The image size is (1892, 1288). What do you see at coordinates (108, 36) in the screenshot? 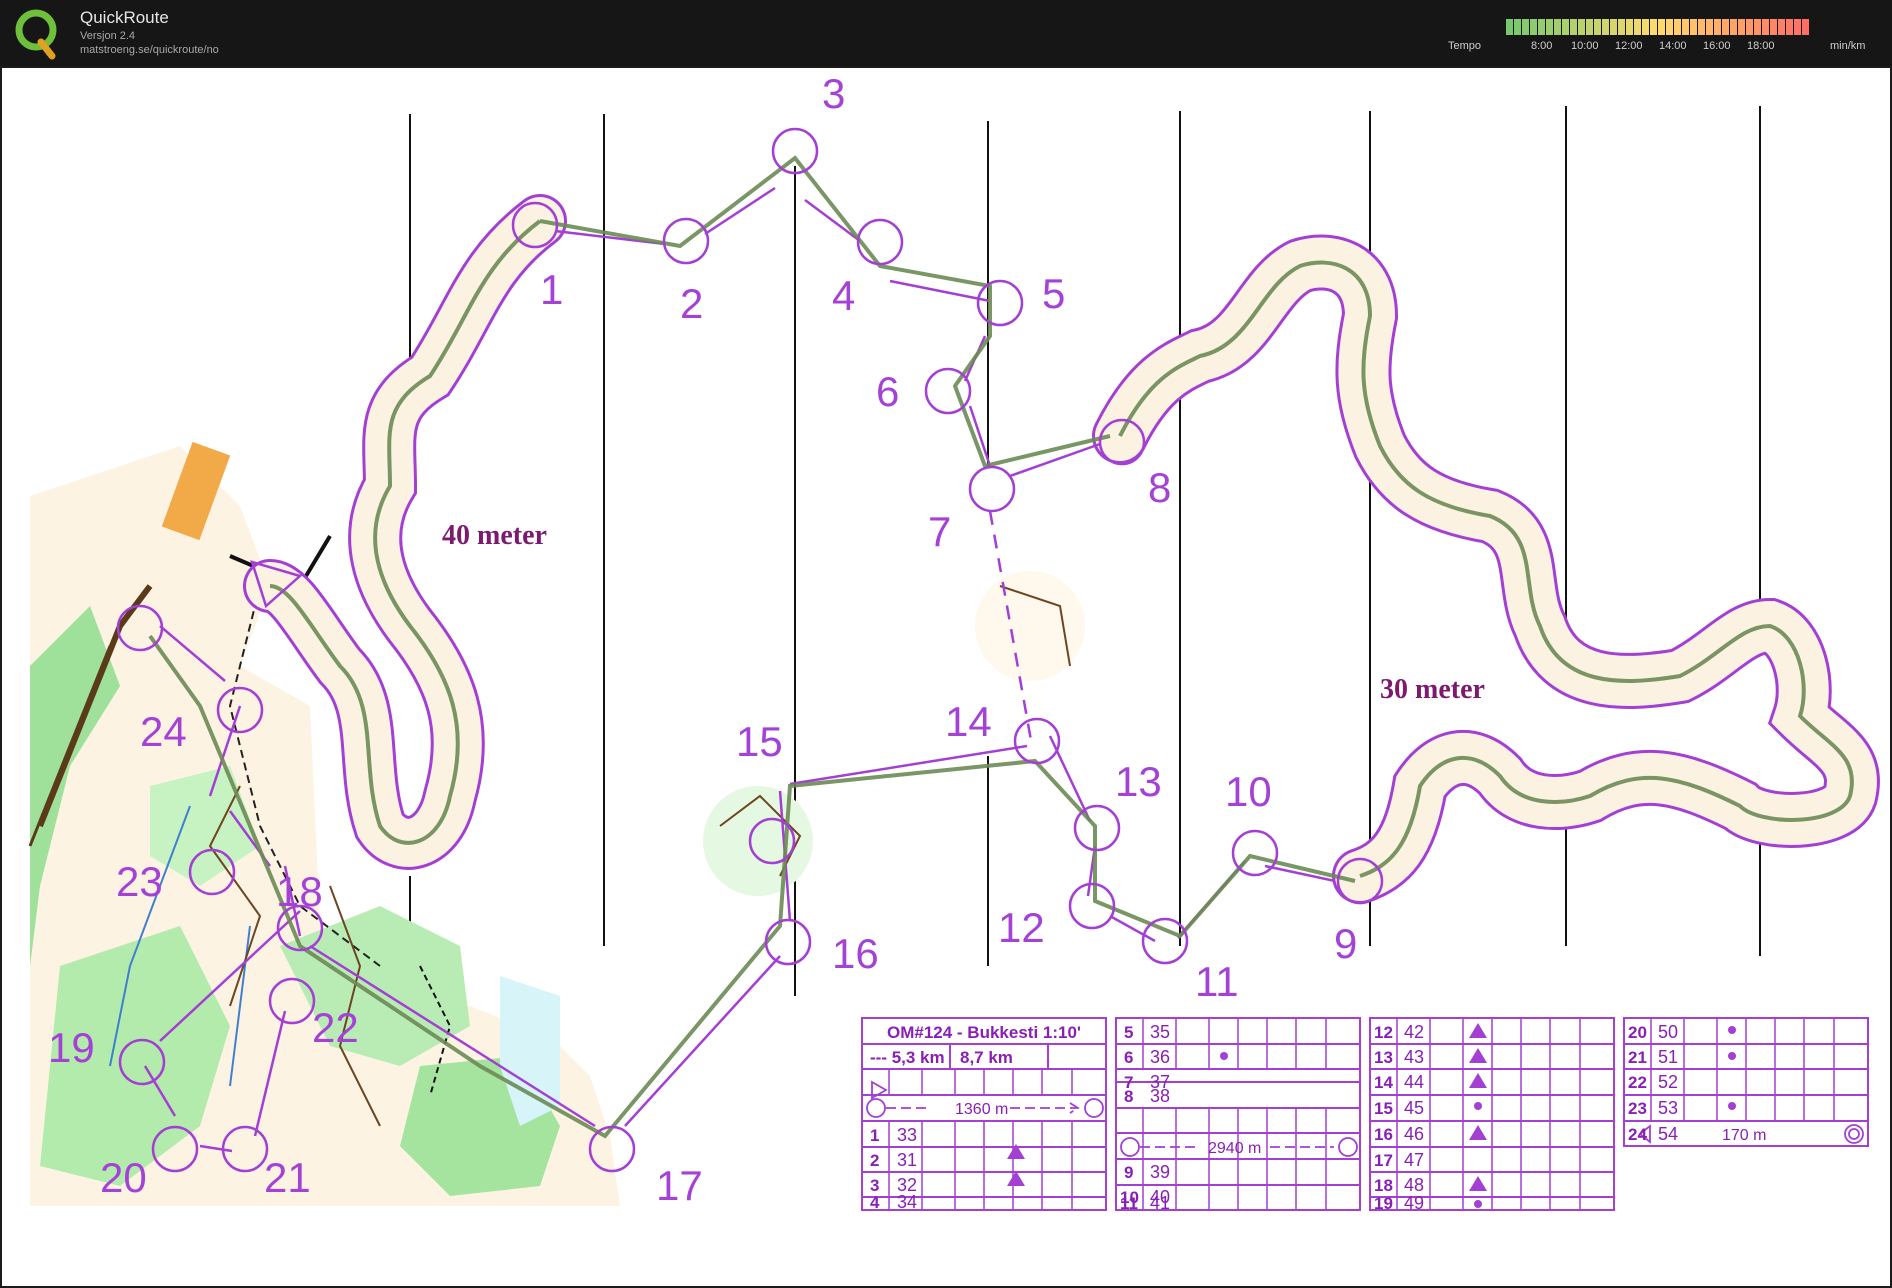
I see `app-version: Versjon 2.4` at bounding box center [108, 36].